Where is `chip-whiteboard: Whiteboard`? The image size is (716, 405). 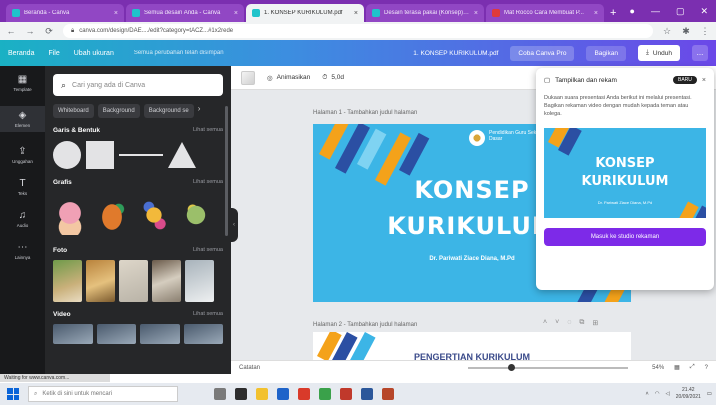 chip-whiteboard: Whiteboard is located at coordinates (73, 111).